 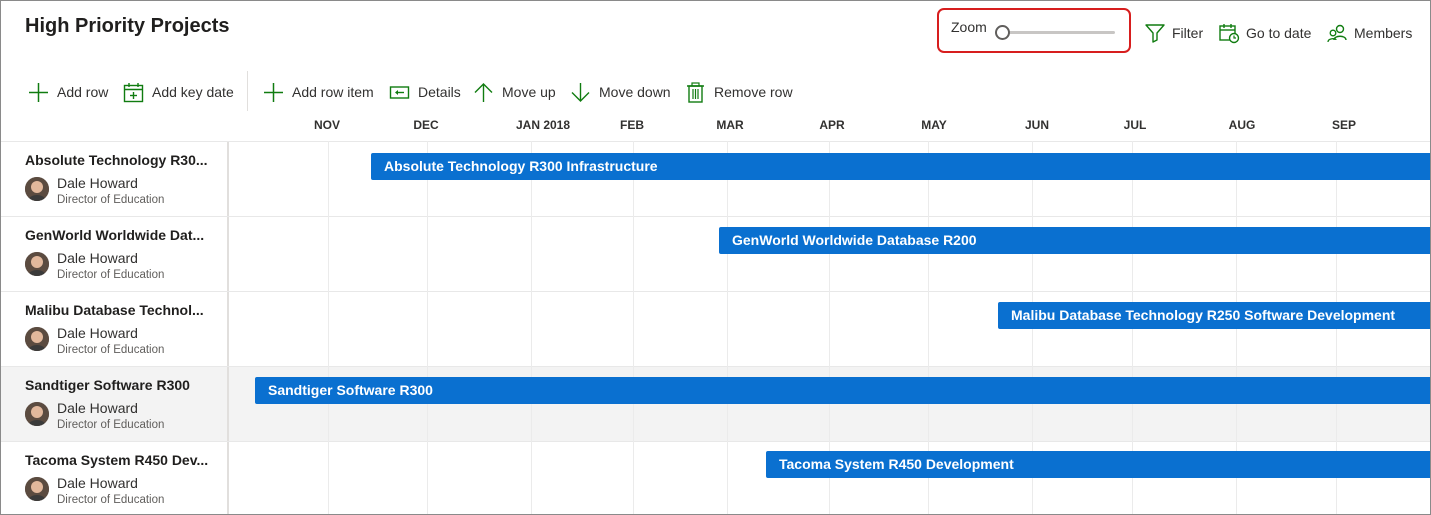 I want to click on calendar-add-icon, so click(x=133, y=92).